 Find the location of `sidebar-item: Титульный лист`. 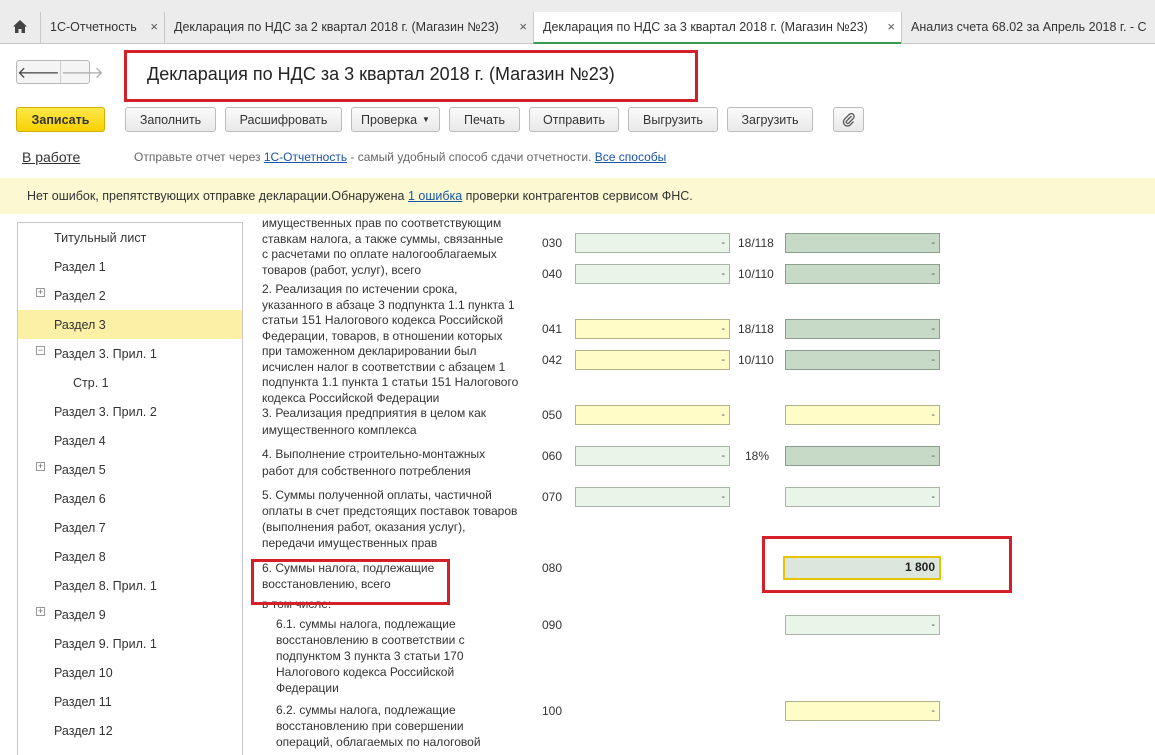

sidebar-item: Титульный лист is located at coordinates (130, 237).